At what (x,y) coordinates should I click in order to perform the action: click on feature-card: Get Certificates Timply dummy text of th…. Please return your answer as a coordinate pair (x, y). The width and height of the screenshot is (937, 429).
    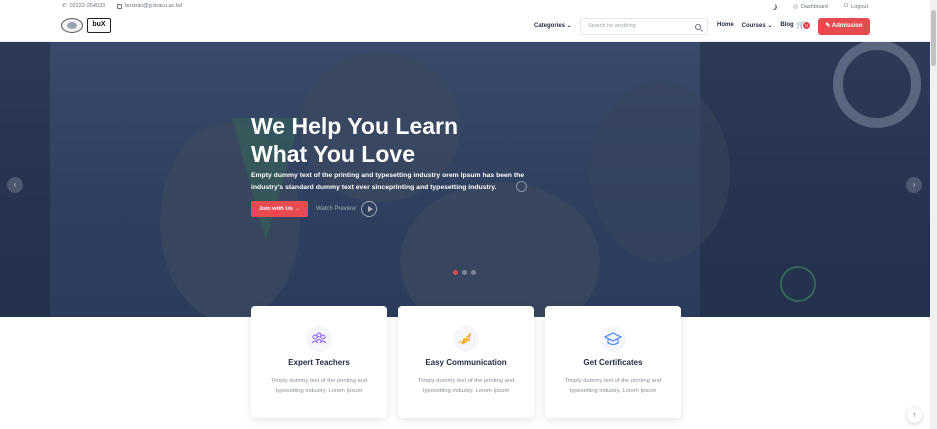
    Looking at the image, I should click on (613, 362).